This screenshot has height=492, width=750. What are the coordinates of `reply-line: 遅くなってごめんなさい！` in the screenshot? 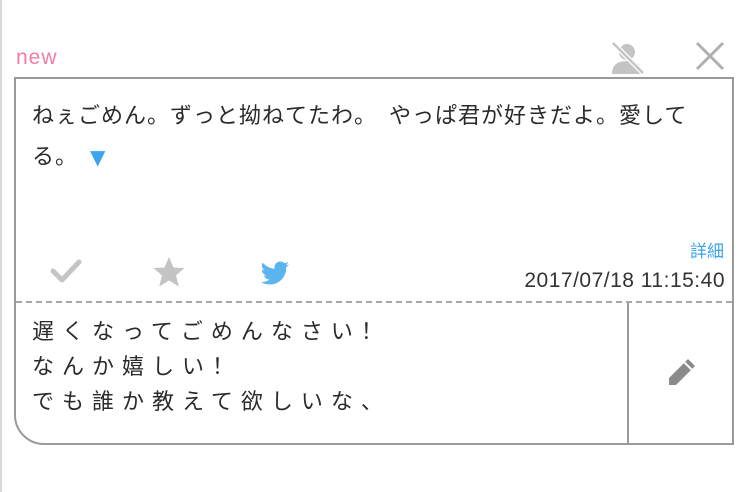 It's located at (211, 332).